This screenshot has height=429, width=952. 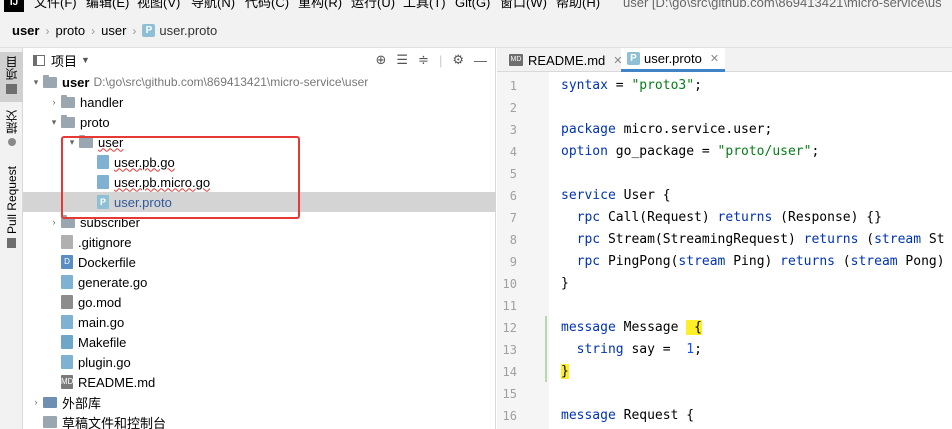 I want to click on breadcrumb-item-file: user.proto, so click(x=188, y=30).